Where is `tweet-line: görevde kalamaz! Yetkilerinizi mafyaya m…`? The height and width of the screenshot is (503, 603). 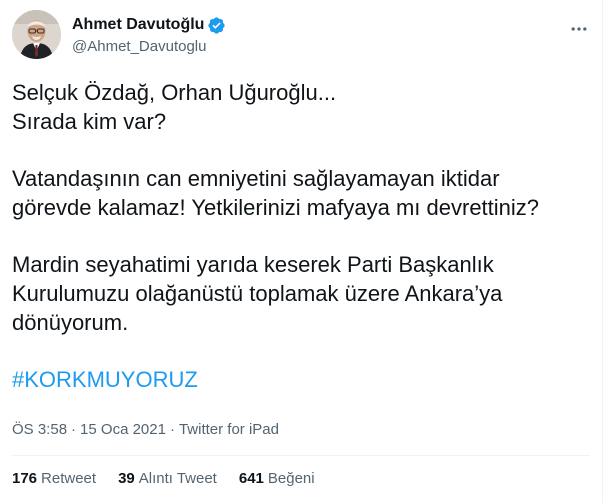
tweet-line: görevde kalamaz! Yetkilerinizi mafyaya m… is located at coordinates (276, 207).